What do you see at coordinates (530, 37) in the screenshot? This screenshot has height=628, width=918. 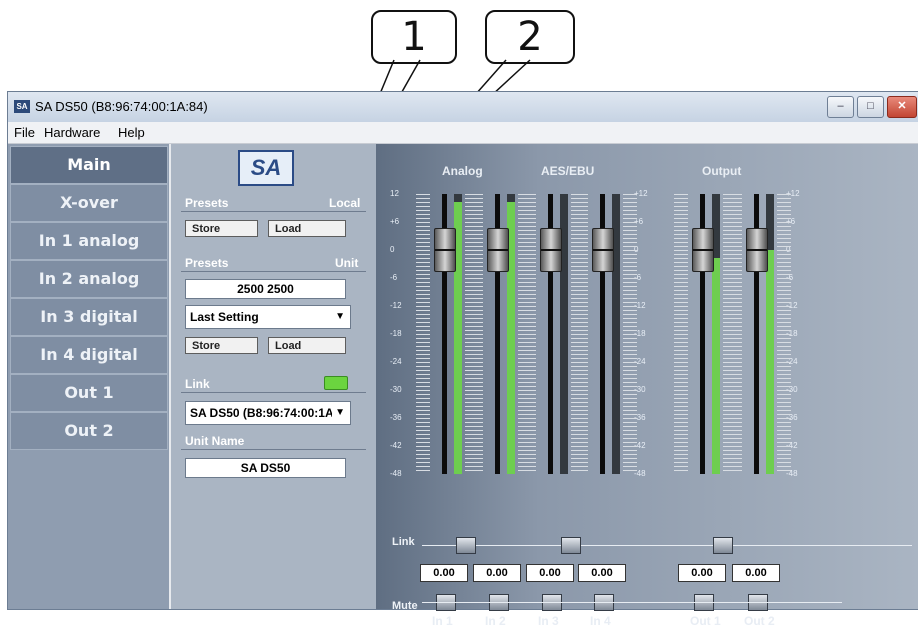 I see `callout-2: 2` at bounding box center [530, 37].